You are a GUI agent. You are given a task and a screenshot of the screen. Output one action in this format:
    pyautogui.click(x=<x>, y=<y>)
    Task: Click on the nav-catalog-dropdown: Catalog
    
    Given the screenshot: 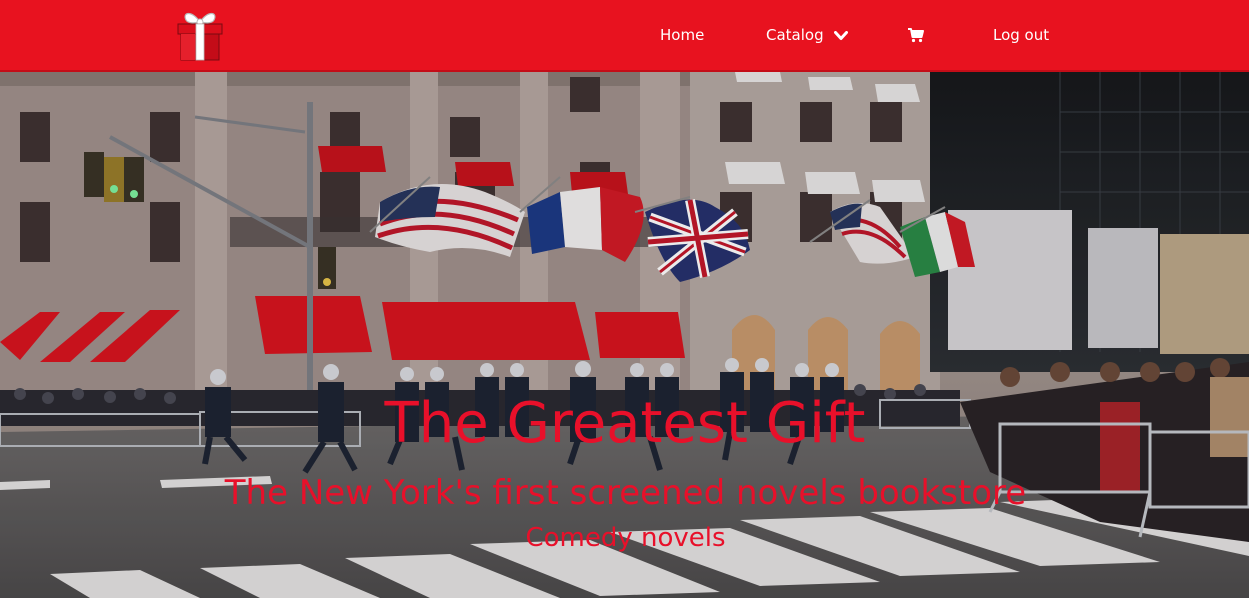 What is the action you would take?
    pyautogui.click(x=807, y=35)
    